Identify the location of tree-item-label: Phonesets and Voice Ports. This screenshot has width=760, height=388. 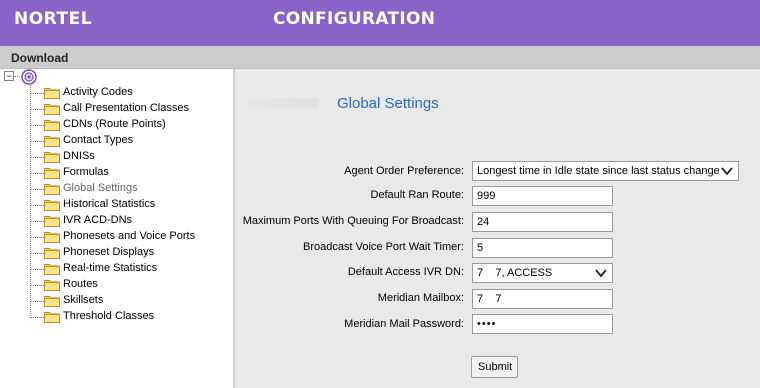
(129, 236).